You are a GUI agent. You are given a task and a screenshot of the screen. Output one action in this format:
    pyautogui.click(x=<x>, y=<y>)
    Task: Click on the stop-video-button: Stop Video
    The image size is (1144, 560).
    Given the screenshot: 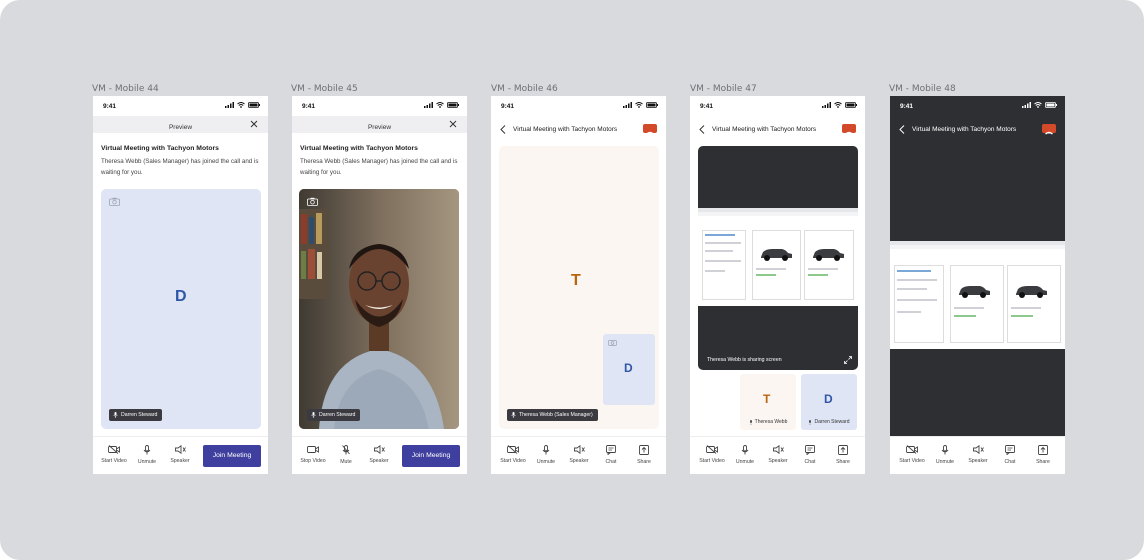 What is the action you would take?
    pyautogui.click(x=313, y=454)
    